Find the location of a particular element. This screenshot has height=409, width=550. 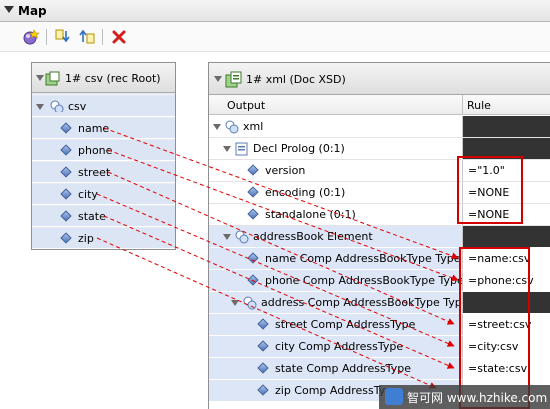

watermark: 智可网 www.hzhike.com is located at coordinates (464, 397).